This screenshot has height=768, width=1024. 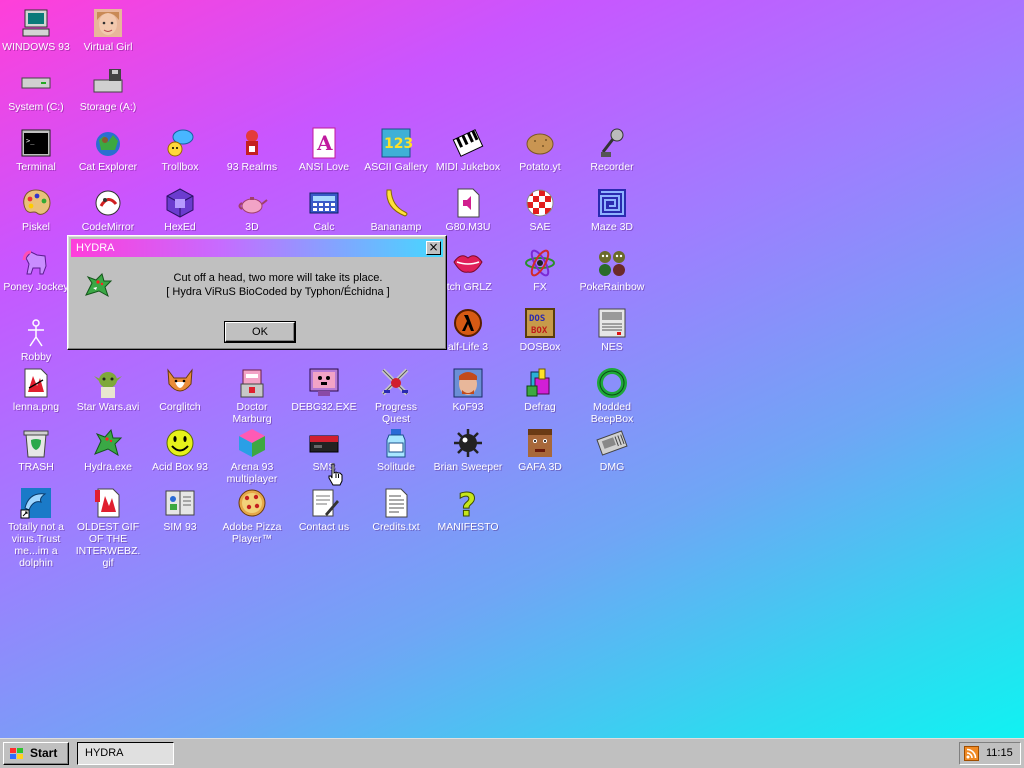 I want to click on desktop-icon-brian-sweeper: Brian Sweeper, so click(x=468, y=448).